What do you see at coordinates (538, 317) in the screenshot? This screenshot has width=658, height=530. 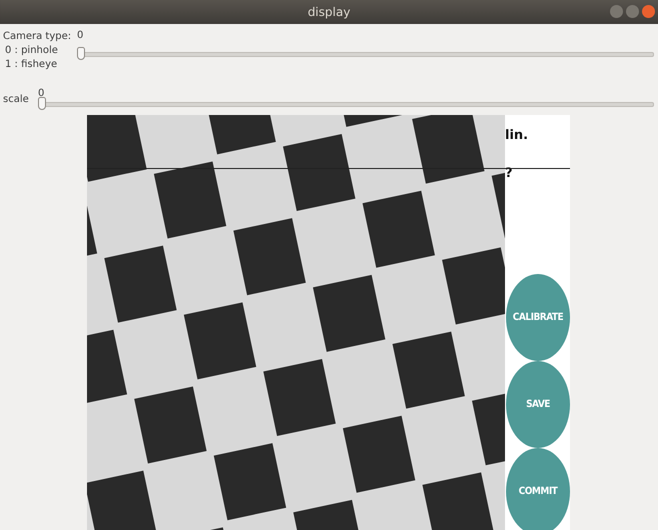 I see `action-button: CALIBRATE` at bounding box center [538, 317].